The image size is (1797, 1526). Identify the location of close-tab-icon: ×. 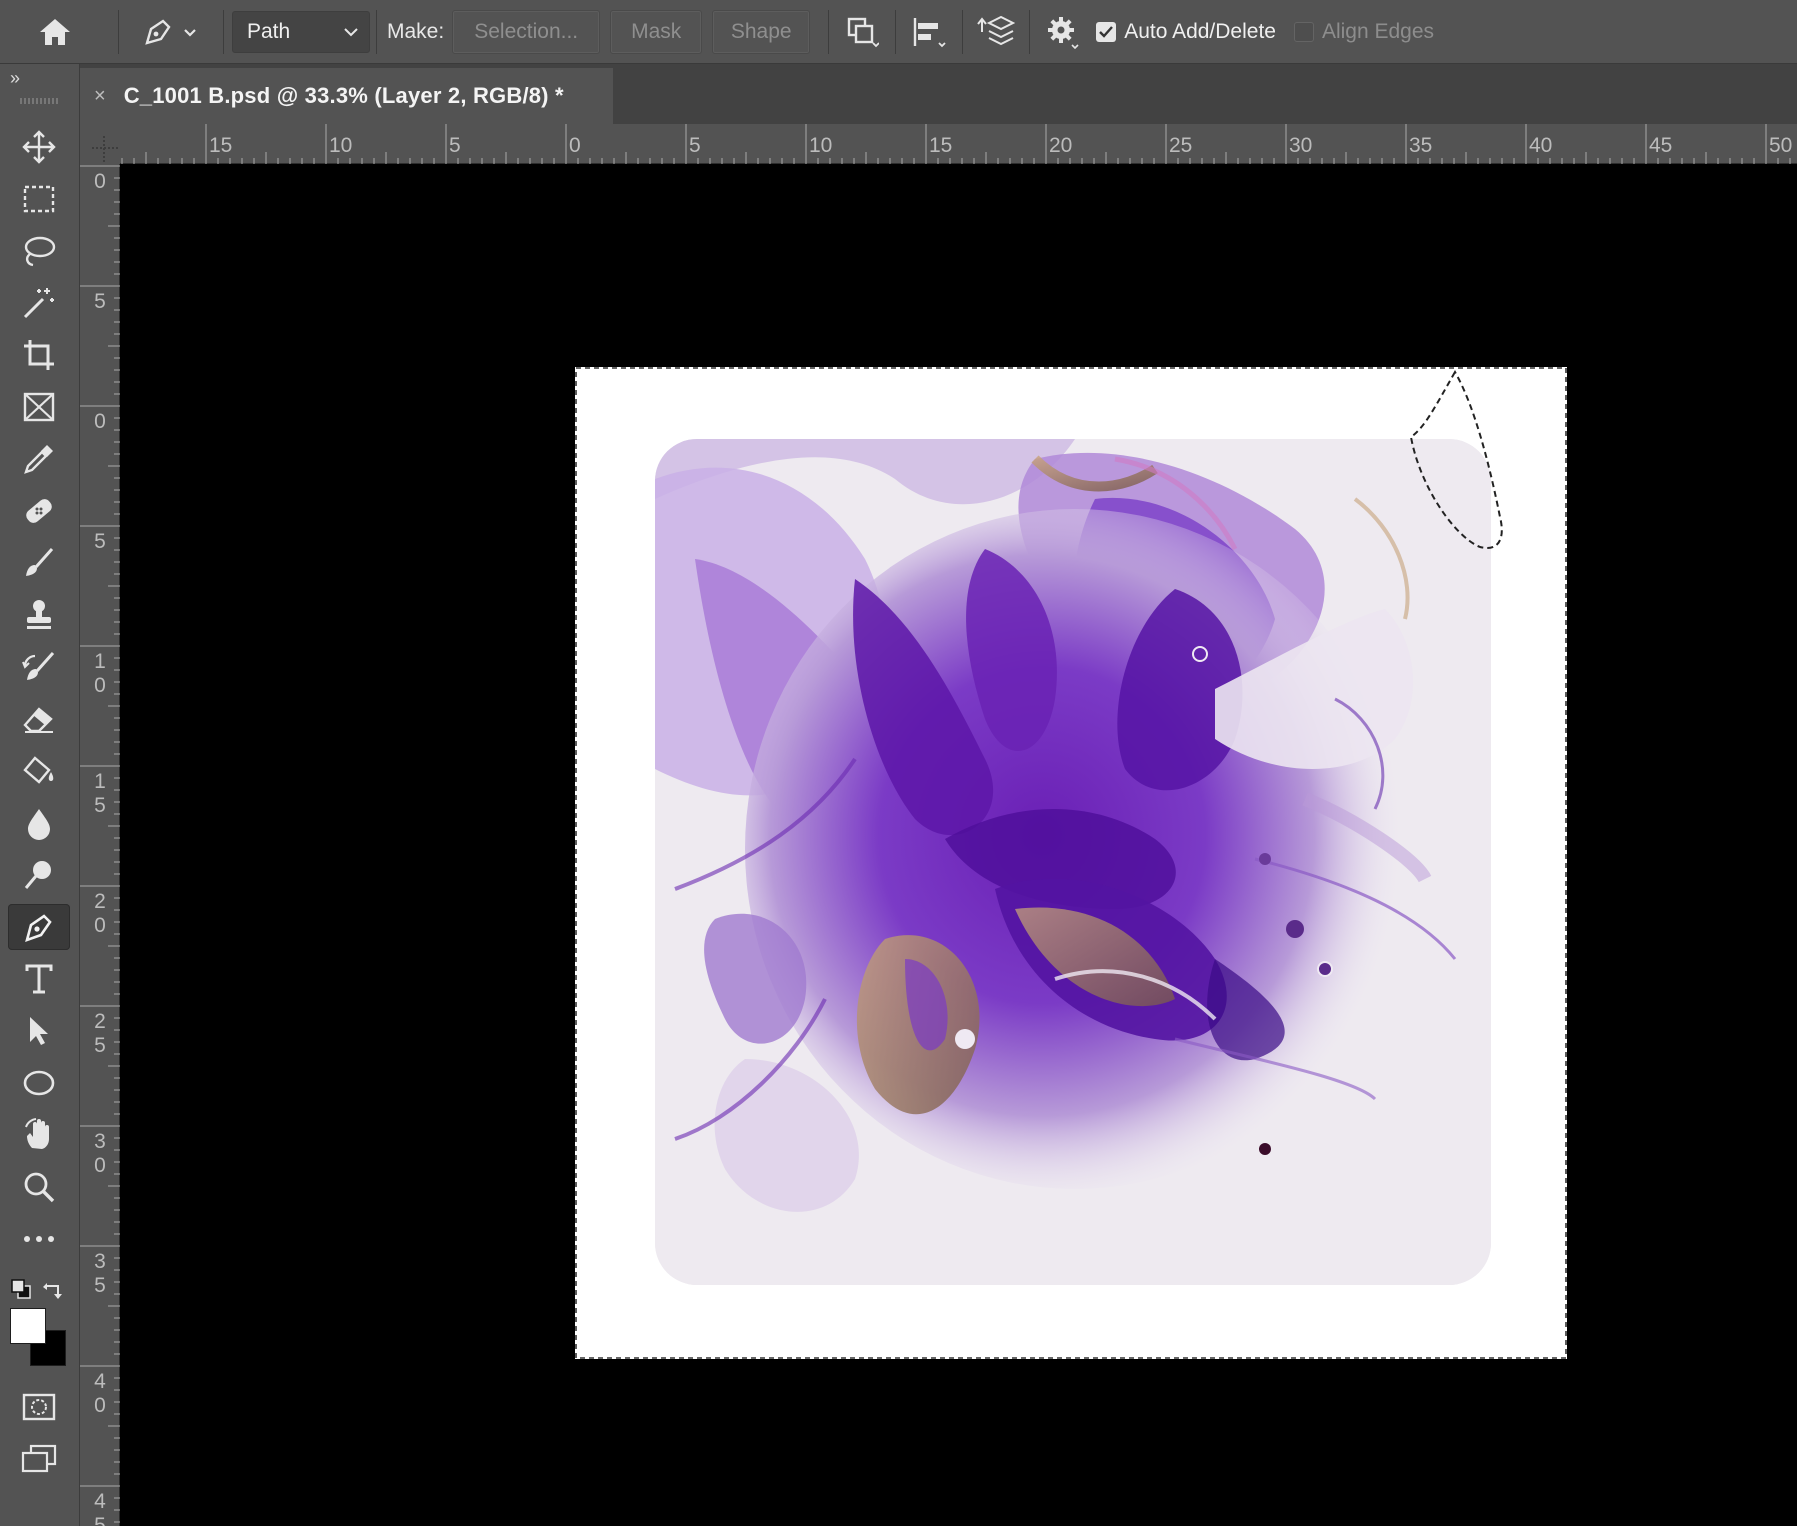
(100, 96).